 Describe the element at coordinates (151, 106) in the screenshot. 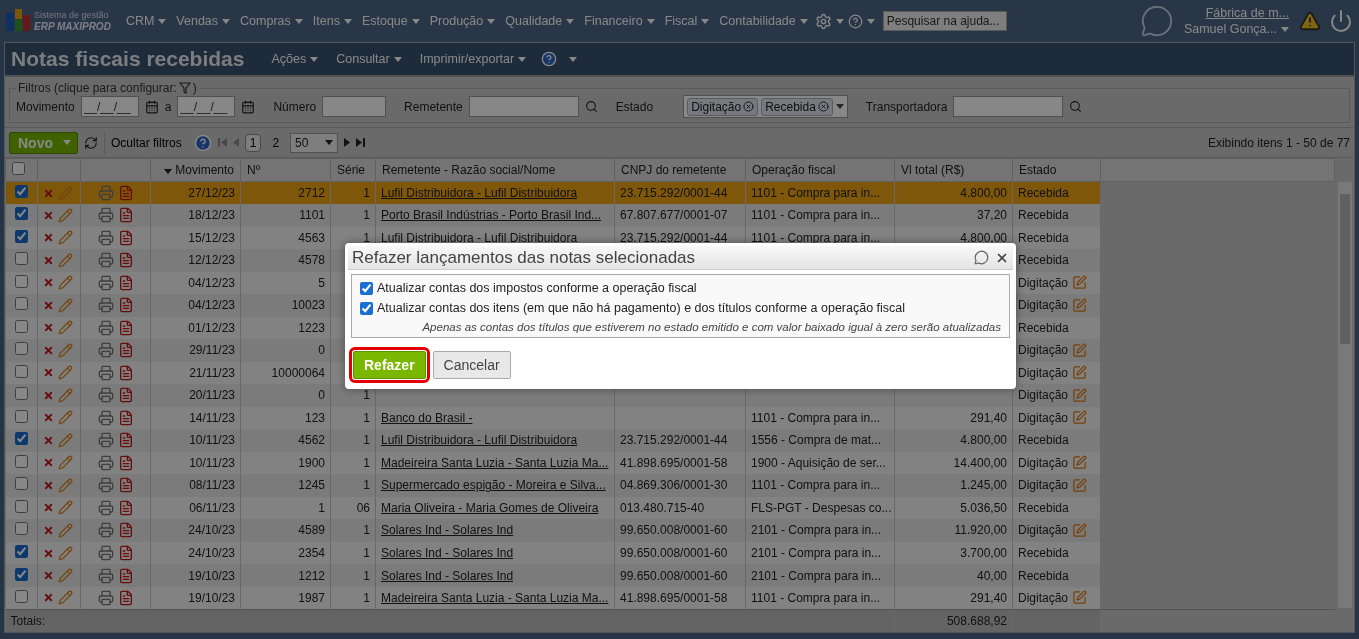

I see `calendar-icon` at that location.